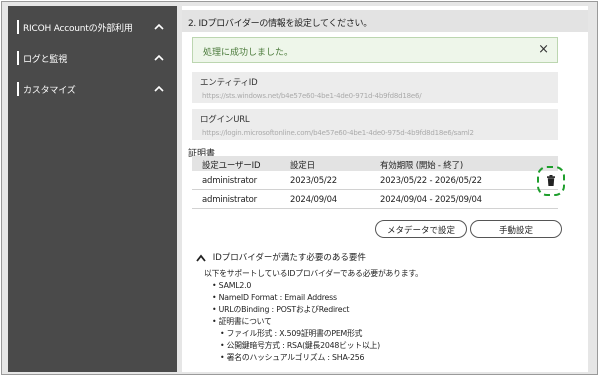 This screenshot has height=377, width=600. What do you see at coordinates (232, 285) in the screenshot?
I see `list-item: • SAML2.0` at bounding box center [232, 285].